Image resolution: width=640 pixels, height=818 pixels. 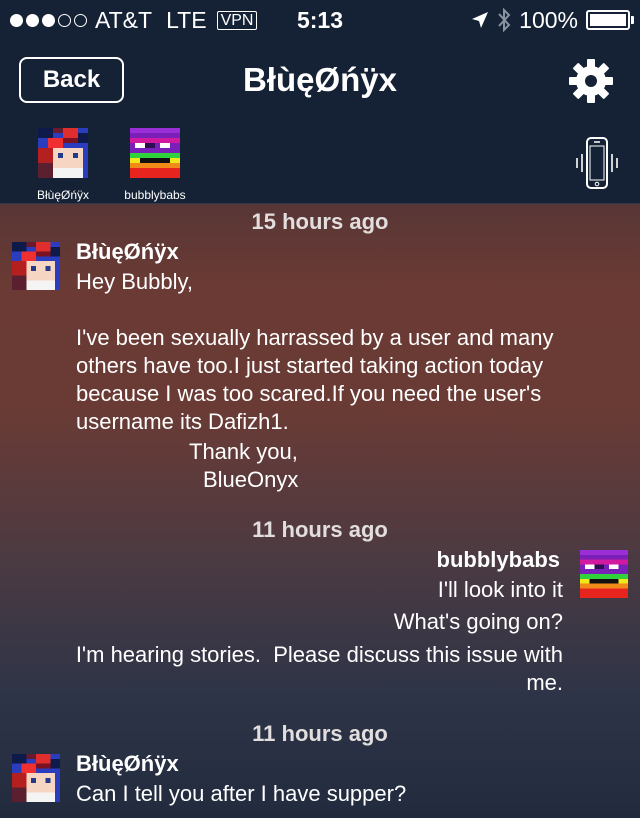 I want to click on conversation-title: BłùęØńÿx, so click(x=320, y=79).